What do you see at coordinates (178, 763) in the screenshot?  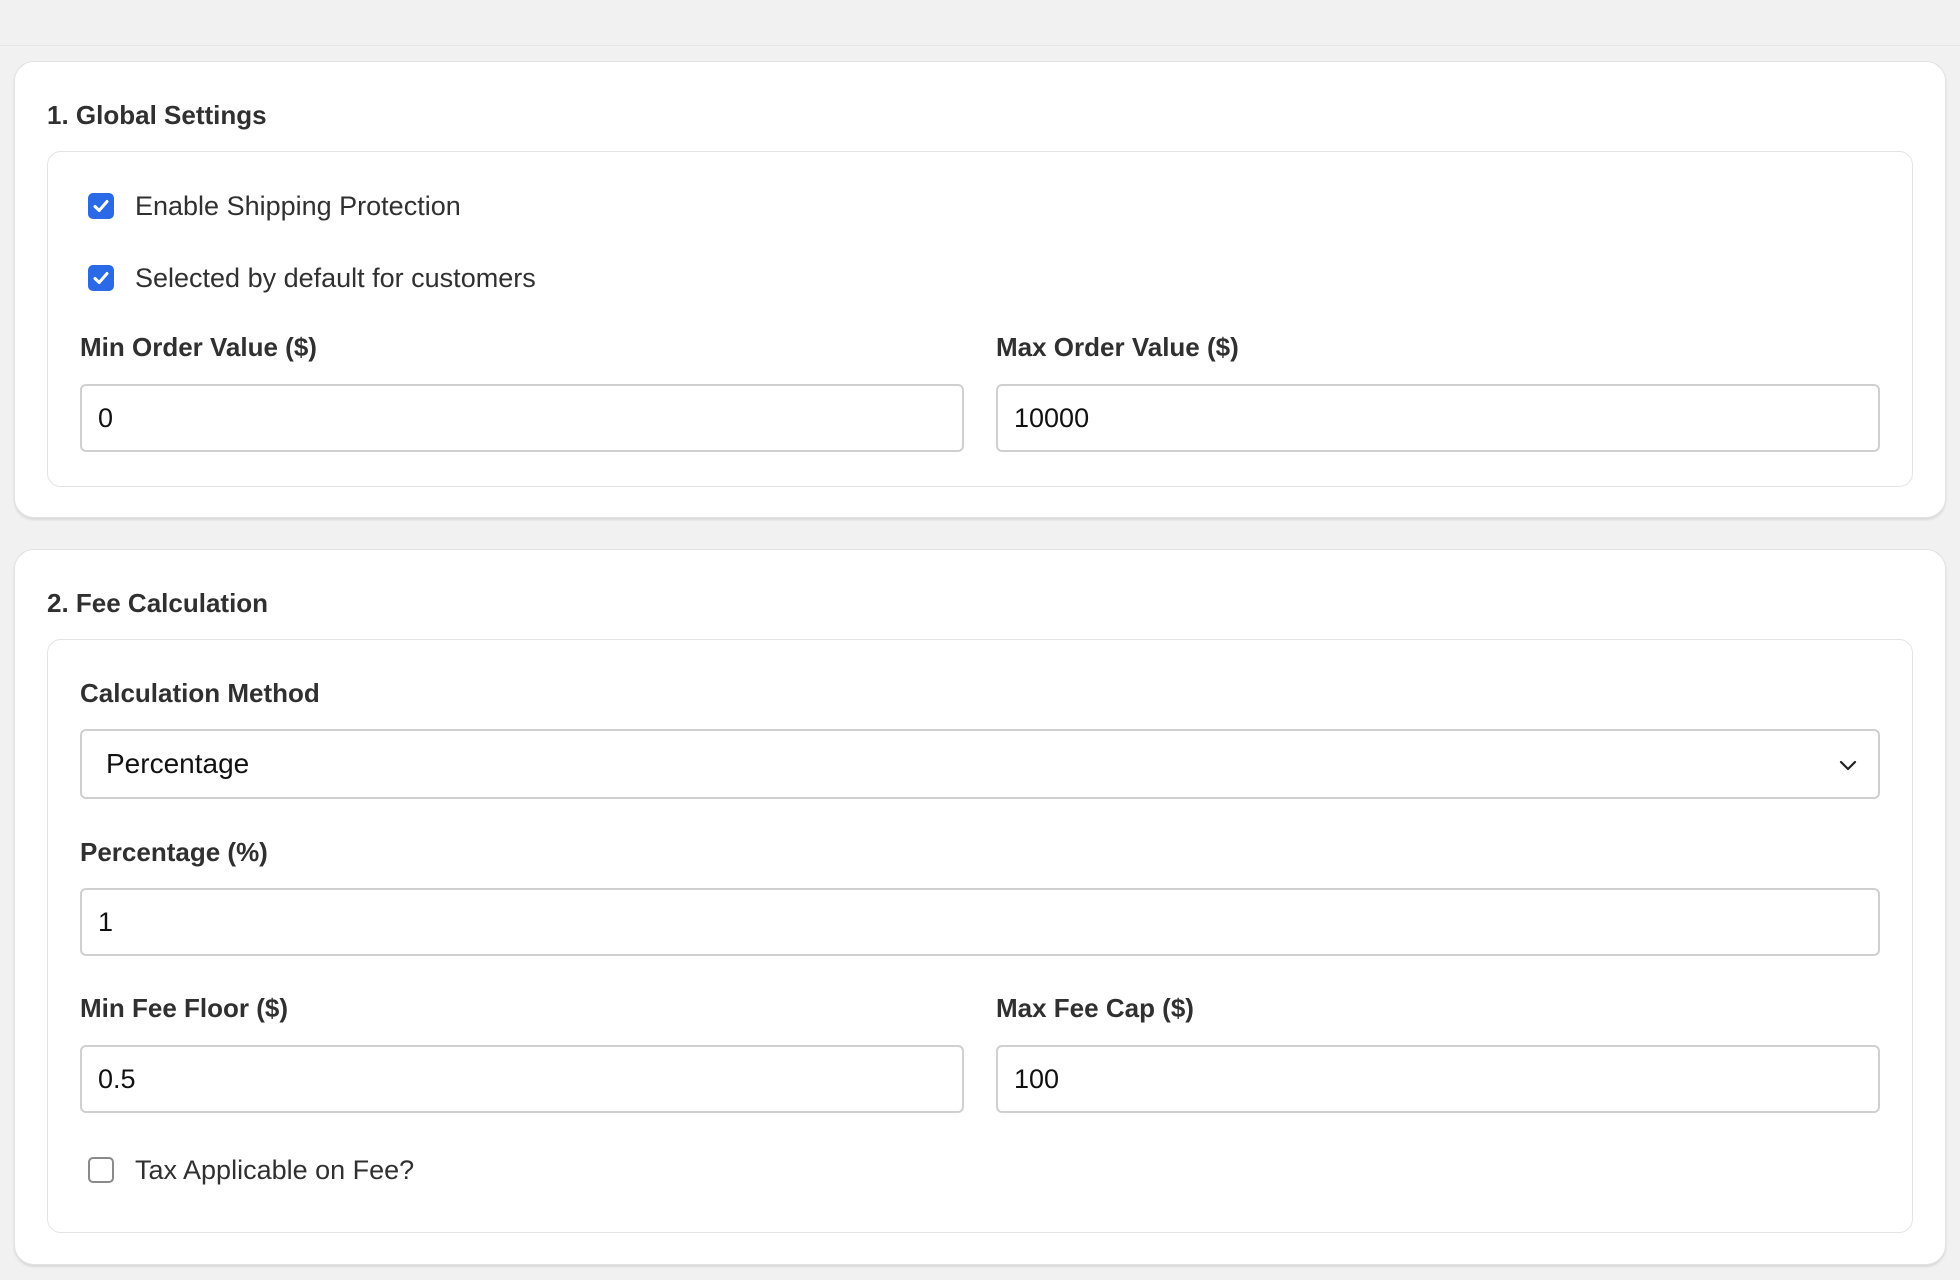 I see `calculation-method-value: Percentage` at bounding box center [178, 763].